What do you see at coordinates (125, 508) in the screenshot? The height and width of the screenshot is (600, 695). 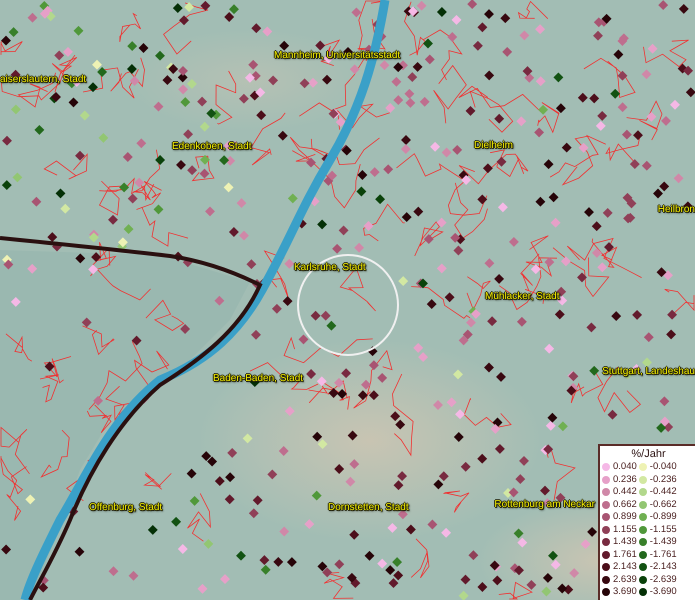 I see `place-label: Offenburg, Stadt` at bounding box center [125, 508].